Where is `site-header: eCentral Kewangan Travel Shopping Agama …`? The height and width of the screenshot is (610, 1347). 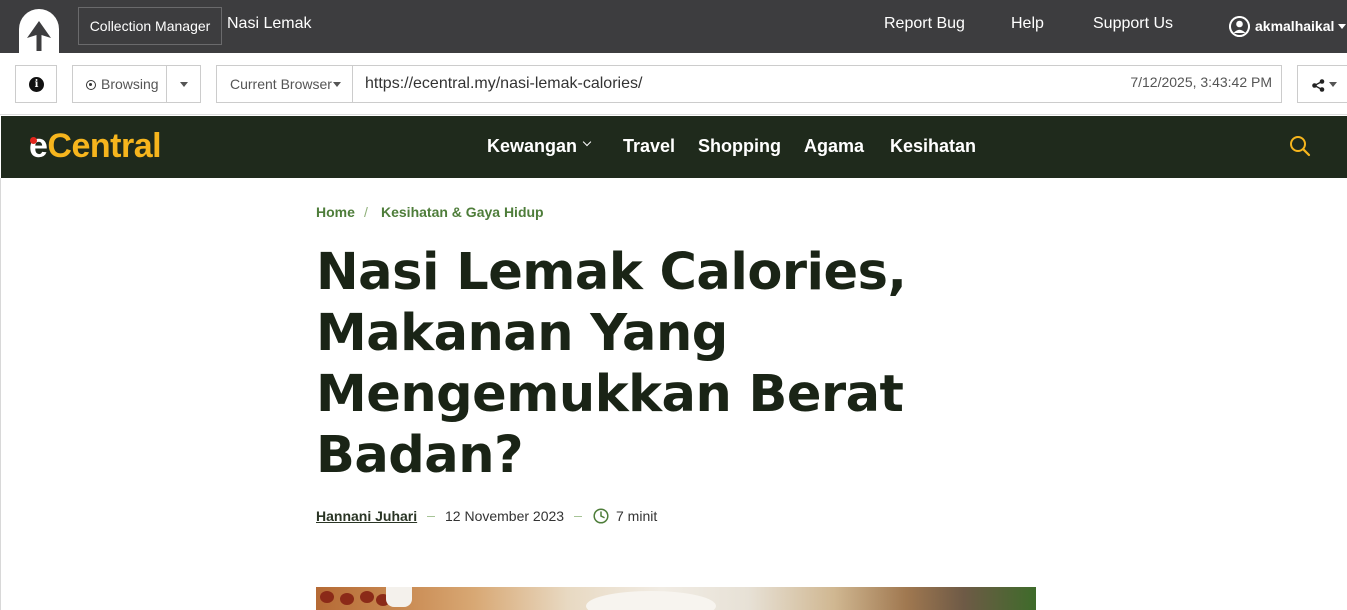 site-header: eCentral Kewangan Travel Shopping Agama … is located at coordinates (674, 147).